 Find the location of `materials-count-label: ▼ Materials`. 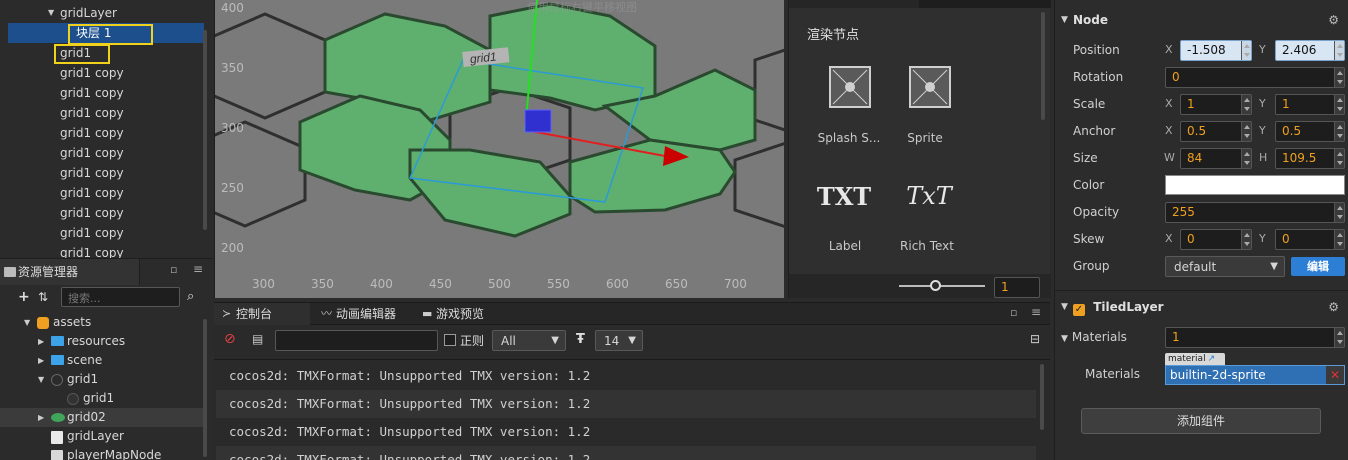

materials-count-label: ▼ Materials is located at coordinates (1094, 337).